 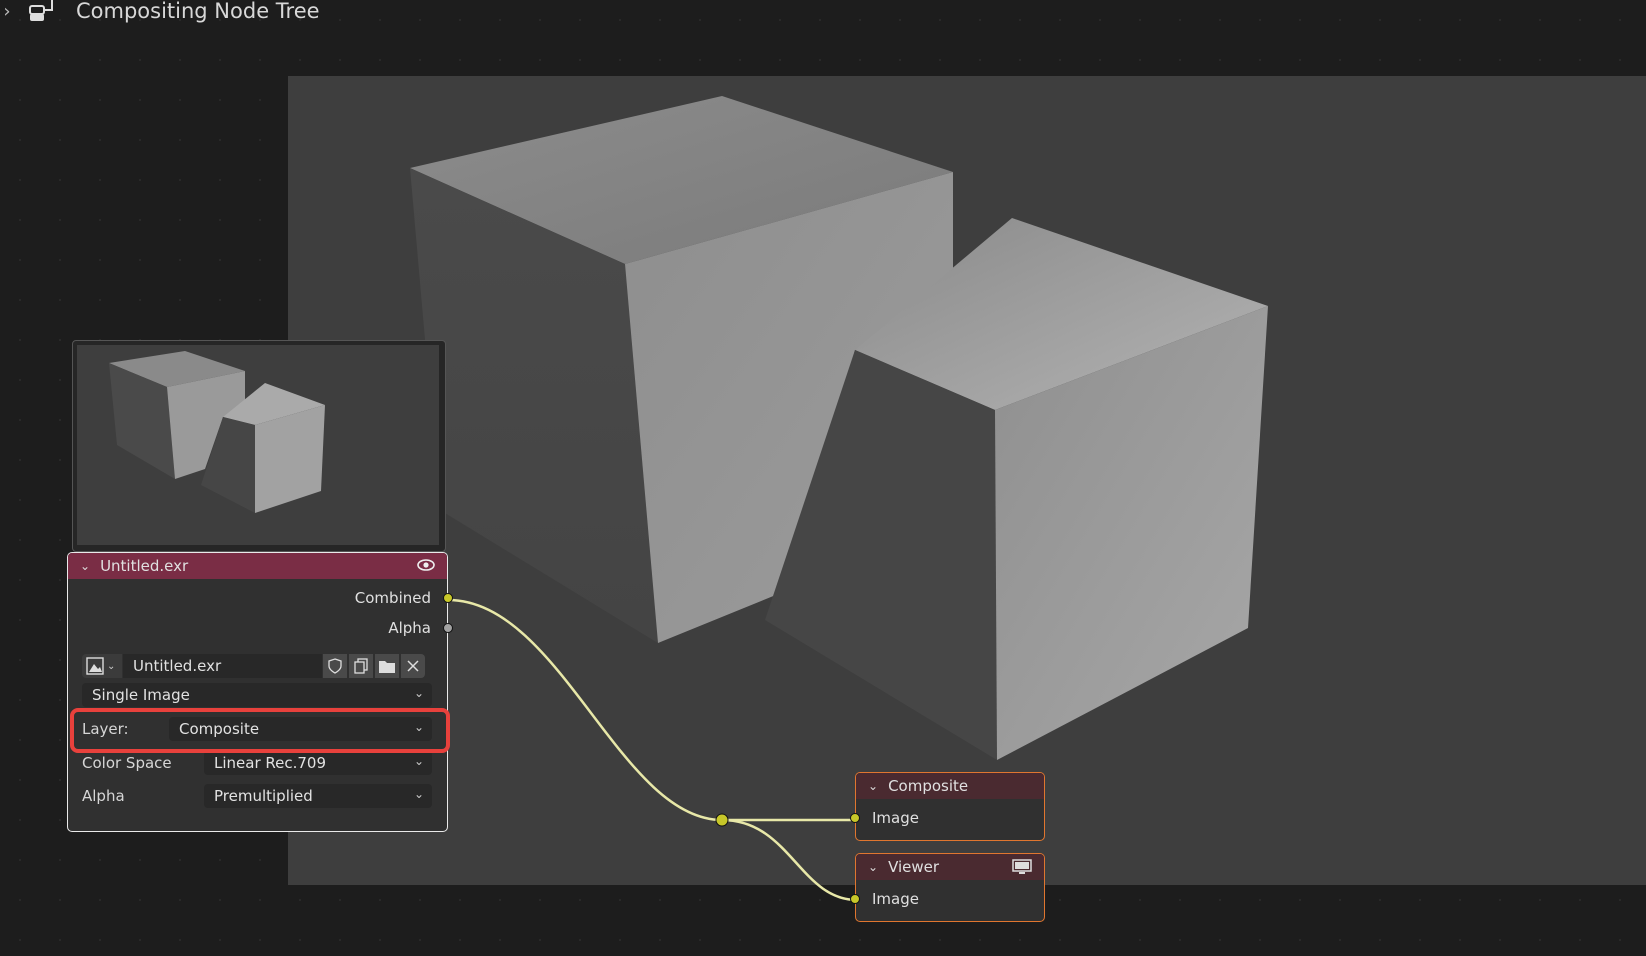 What do you see at coordinates (409, 628) in the screenshot?
I see `output-alpha-label: Alpha` at bounding box center [409, 628].